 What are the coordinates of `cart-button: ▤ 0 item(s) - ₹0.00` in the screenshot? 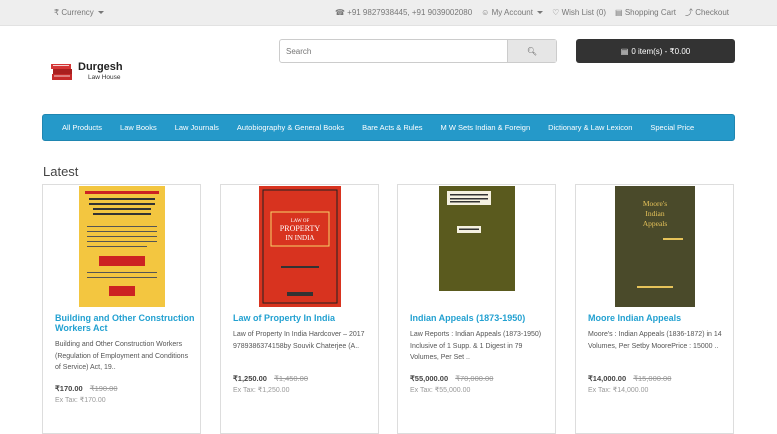 It's located at (655, 51).